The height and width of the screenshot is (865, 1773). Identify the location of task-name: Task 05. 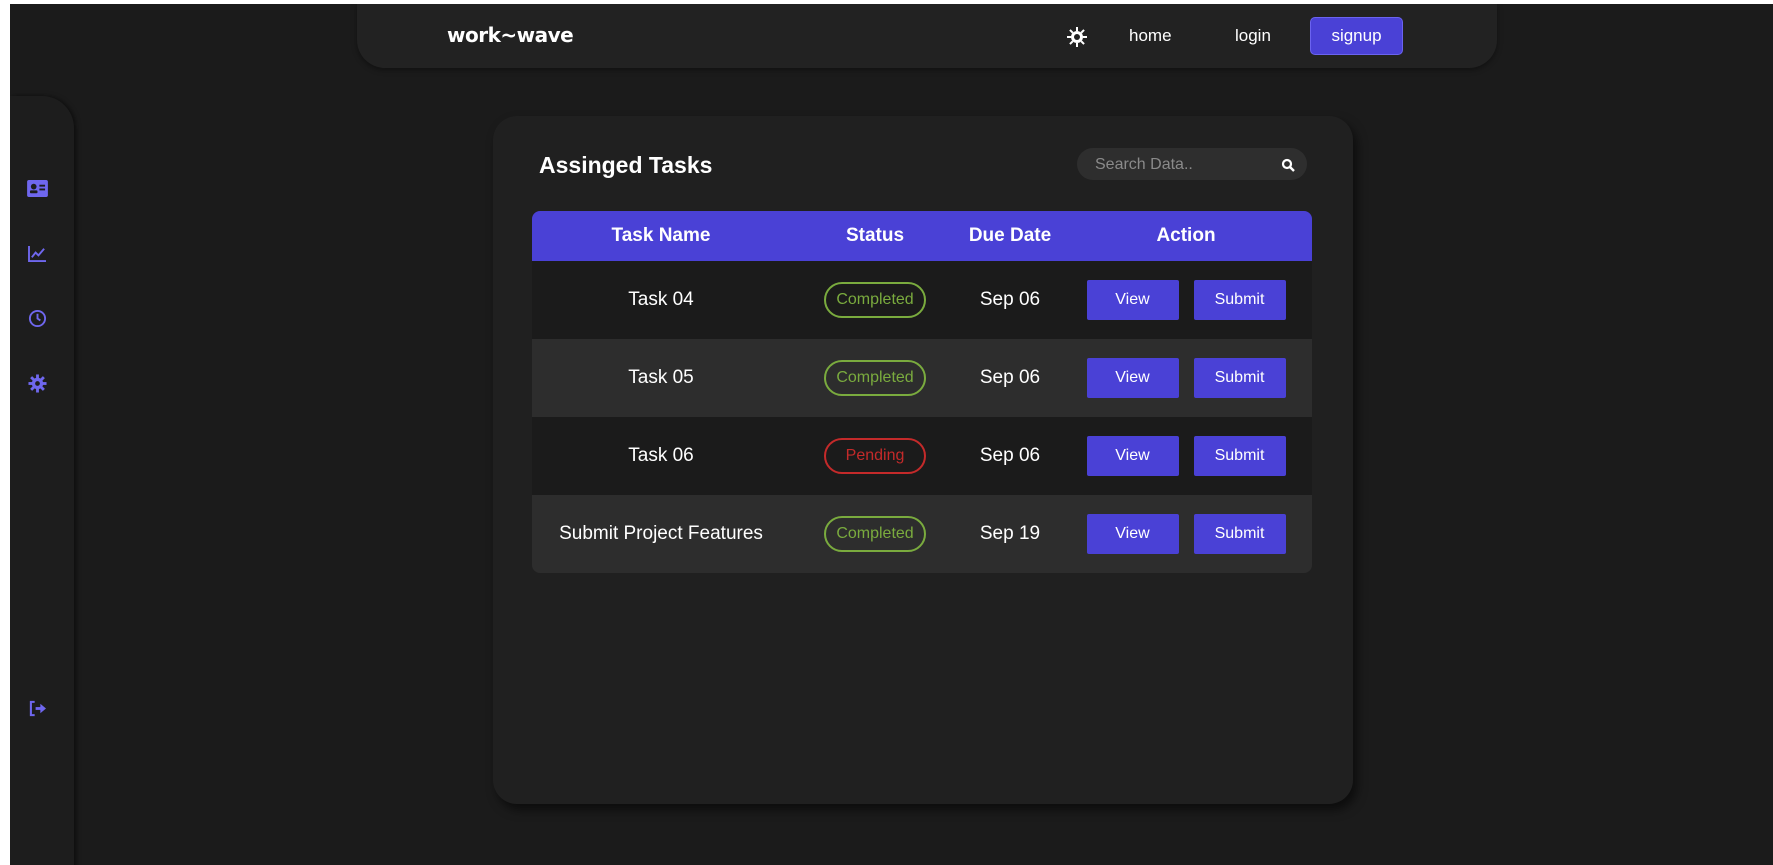
(661, 377).